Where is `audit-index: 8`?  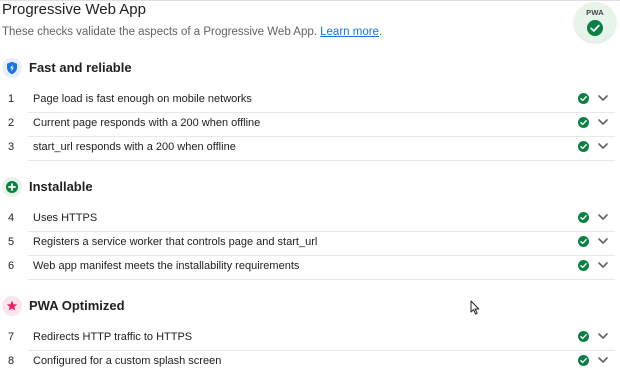 audit-index: 8 is located at coordinates (11, 361).